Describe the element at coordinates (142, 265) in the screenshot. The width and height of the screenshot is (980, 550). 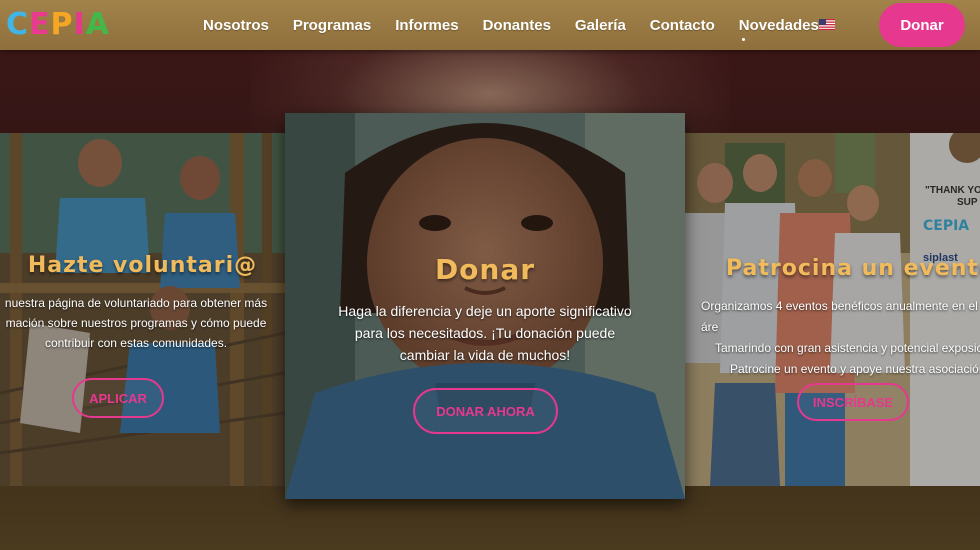
I see `volunteer-title: Hazte voluntari@` at that location.